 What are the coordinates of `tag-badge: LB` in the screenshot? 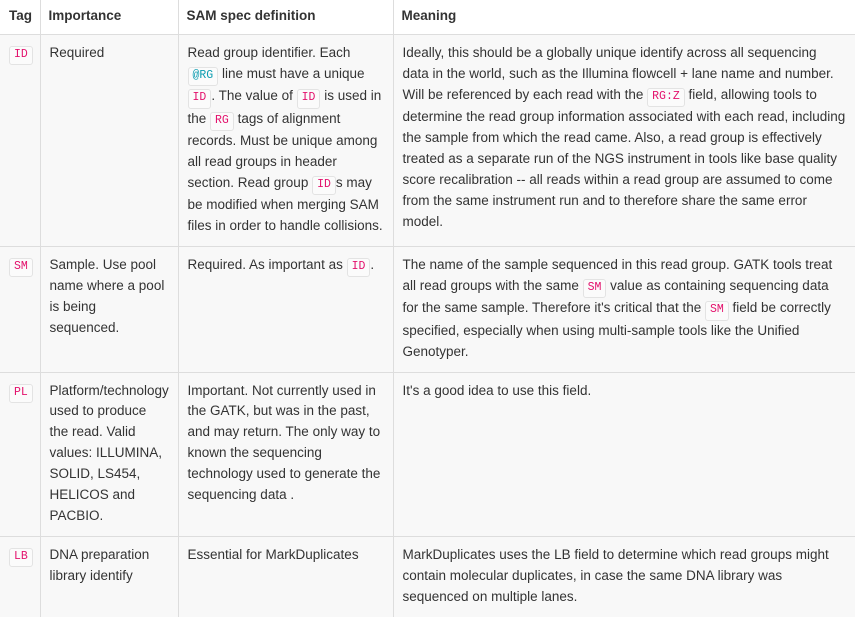 It's located at (21, 558).